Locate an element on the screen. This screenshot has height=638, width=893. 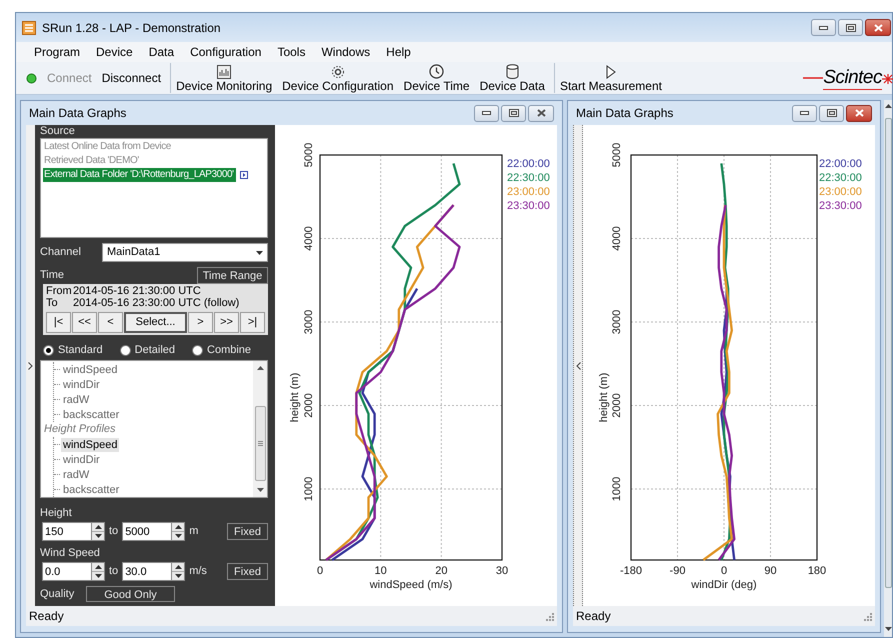
dropdown-arrow-icon is located at coordinates (259, 252).